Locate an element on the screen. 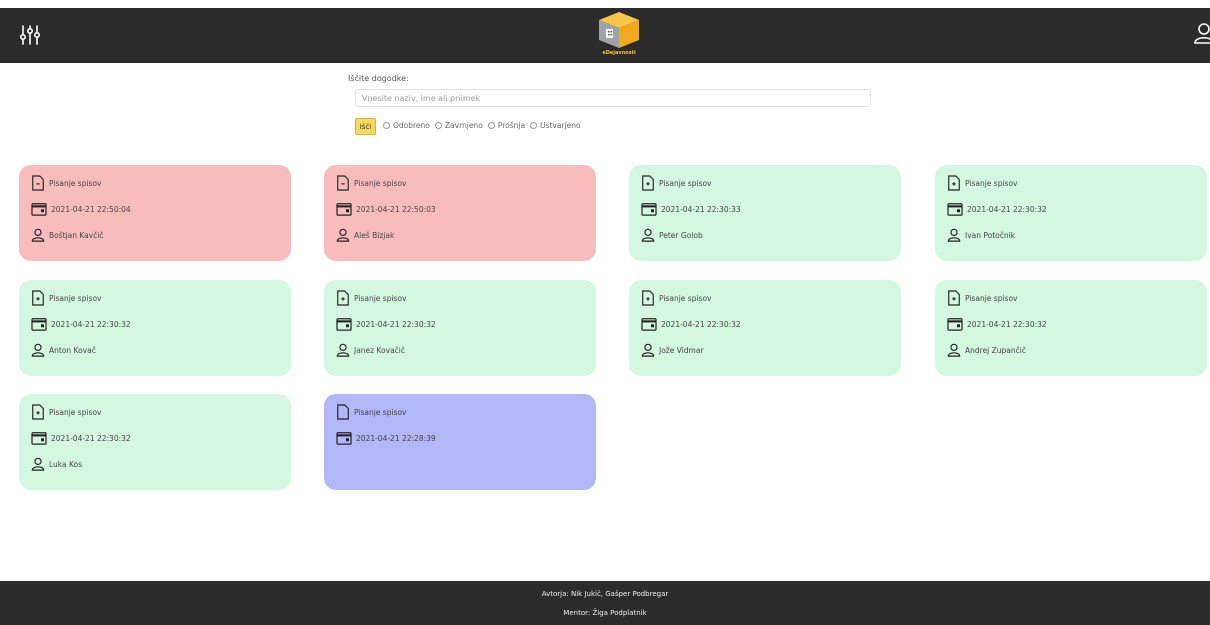  event-datetime: 2021-04-21 22:28:39 is located at coordinates (396, 438).